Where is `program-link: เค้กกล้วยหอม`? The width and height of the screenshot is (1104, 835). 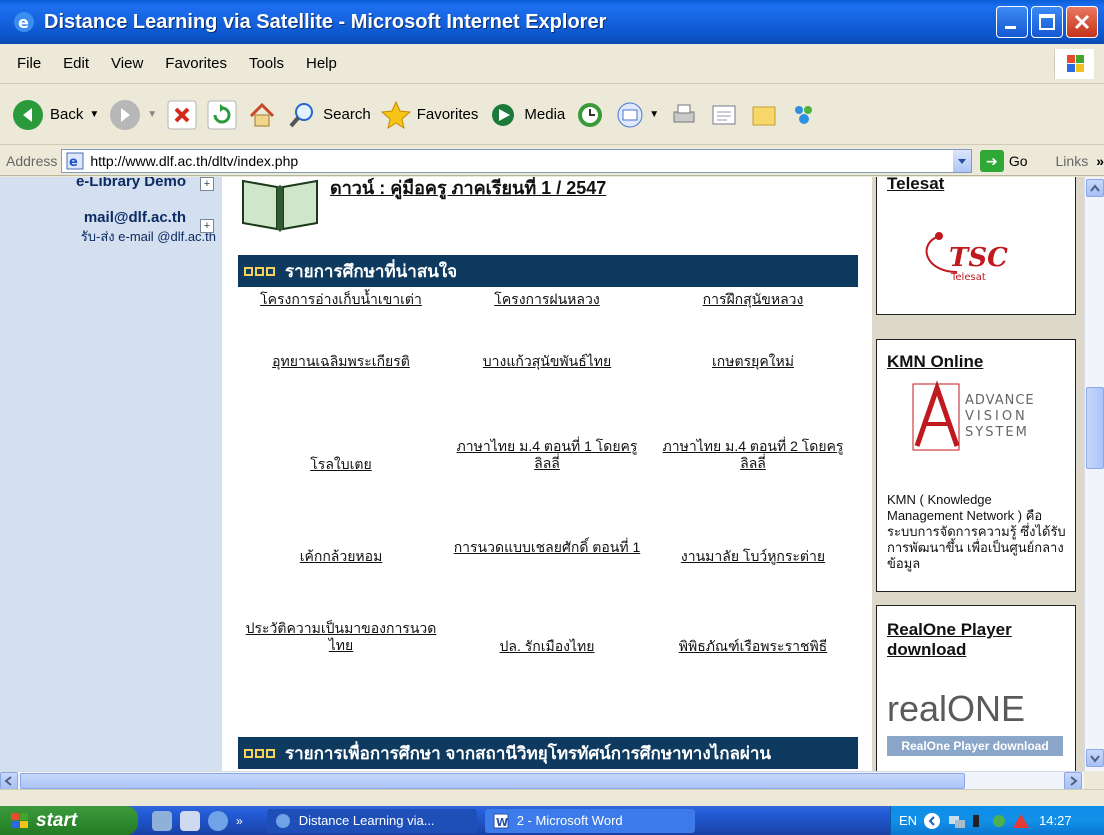 program-link: เค้กกล้วยหอม is located at coordinates (341, 547).